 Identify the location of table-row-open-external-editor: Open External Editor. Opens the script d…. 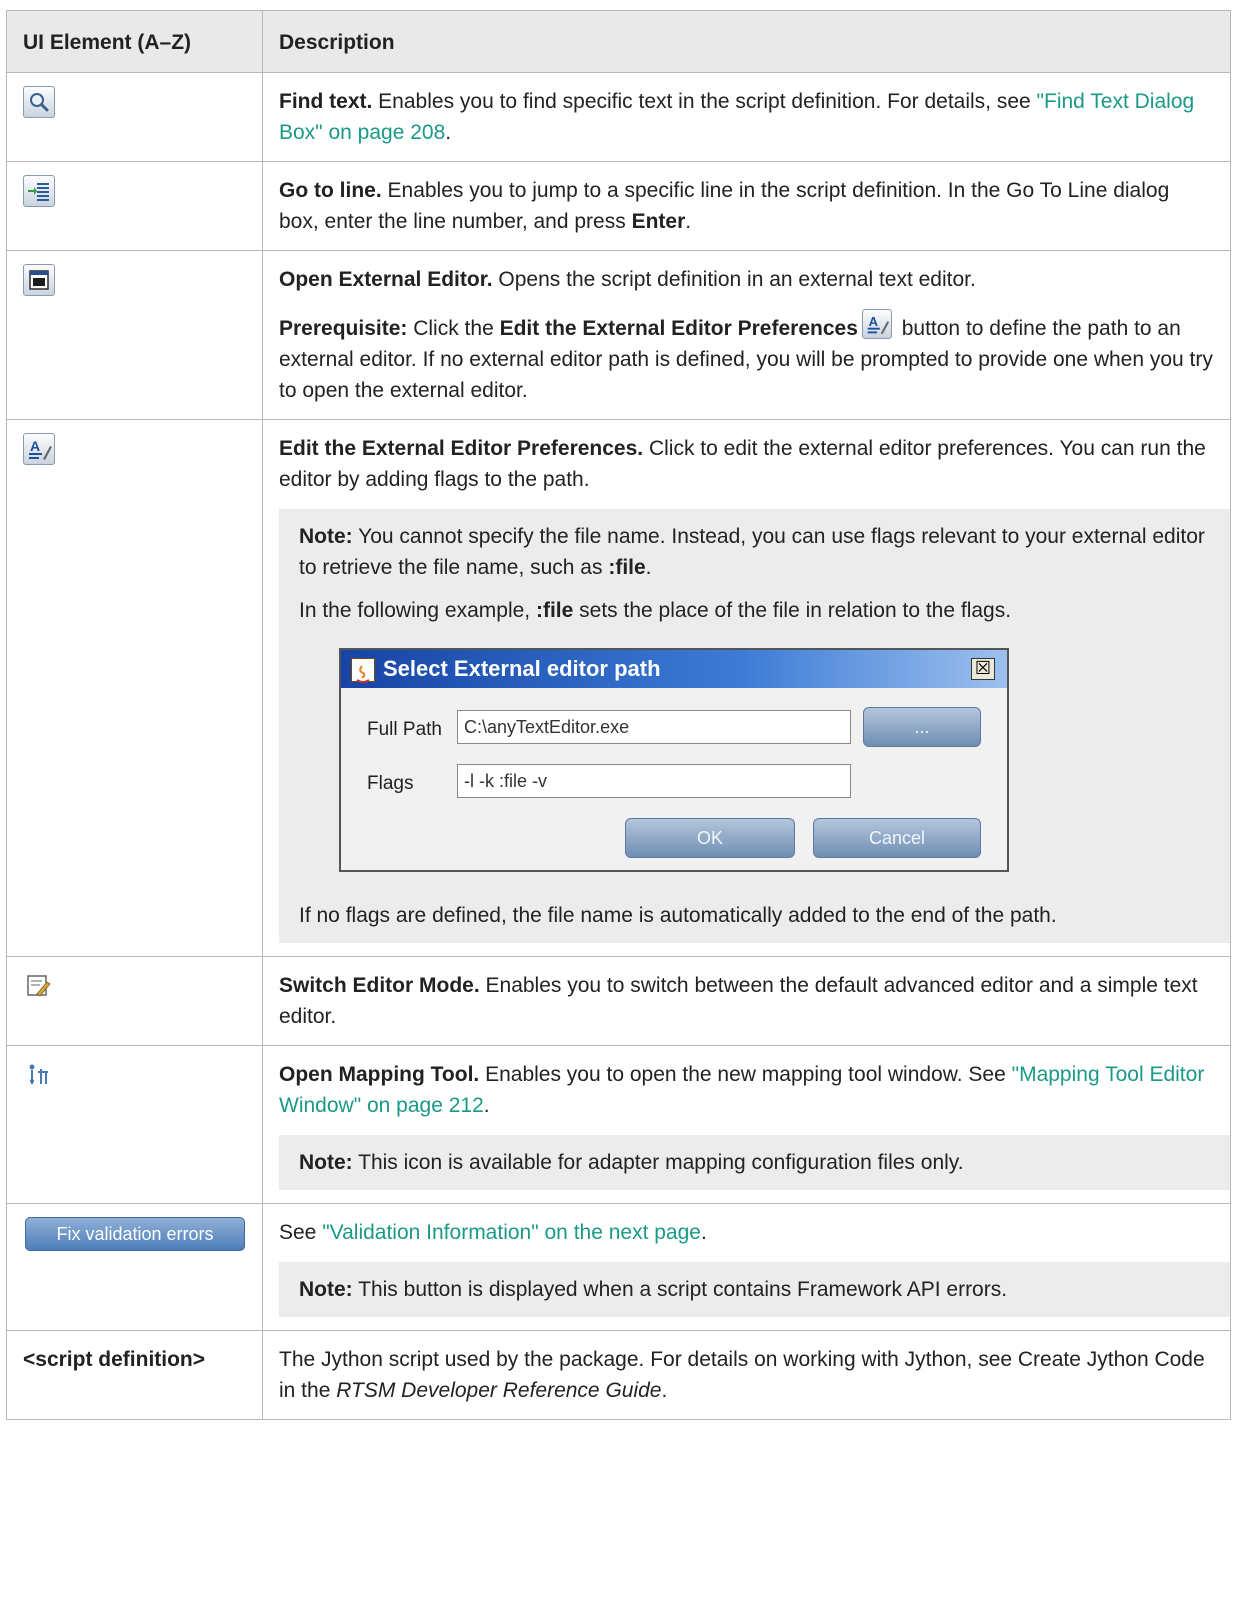
(618, 335).